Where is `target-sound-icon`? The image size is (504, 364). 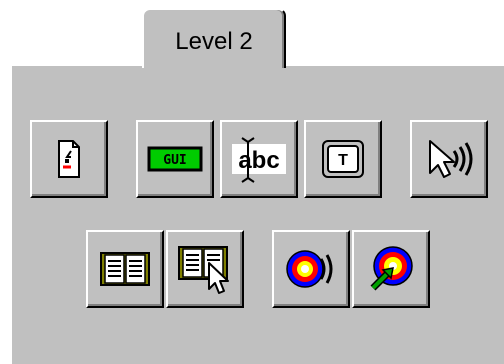 target-sound-icon is located at coordinates (309, 269).